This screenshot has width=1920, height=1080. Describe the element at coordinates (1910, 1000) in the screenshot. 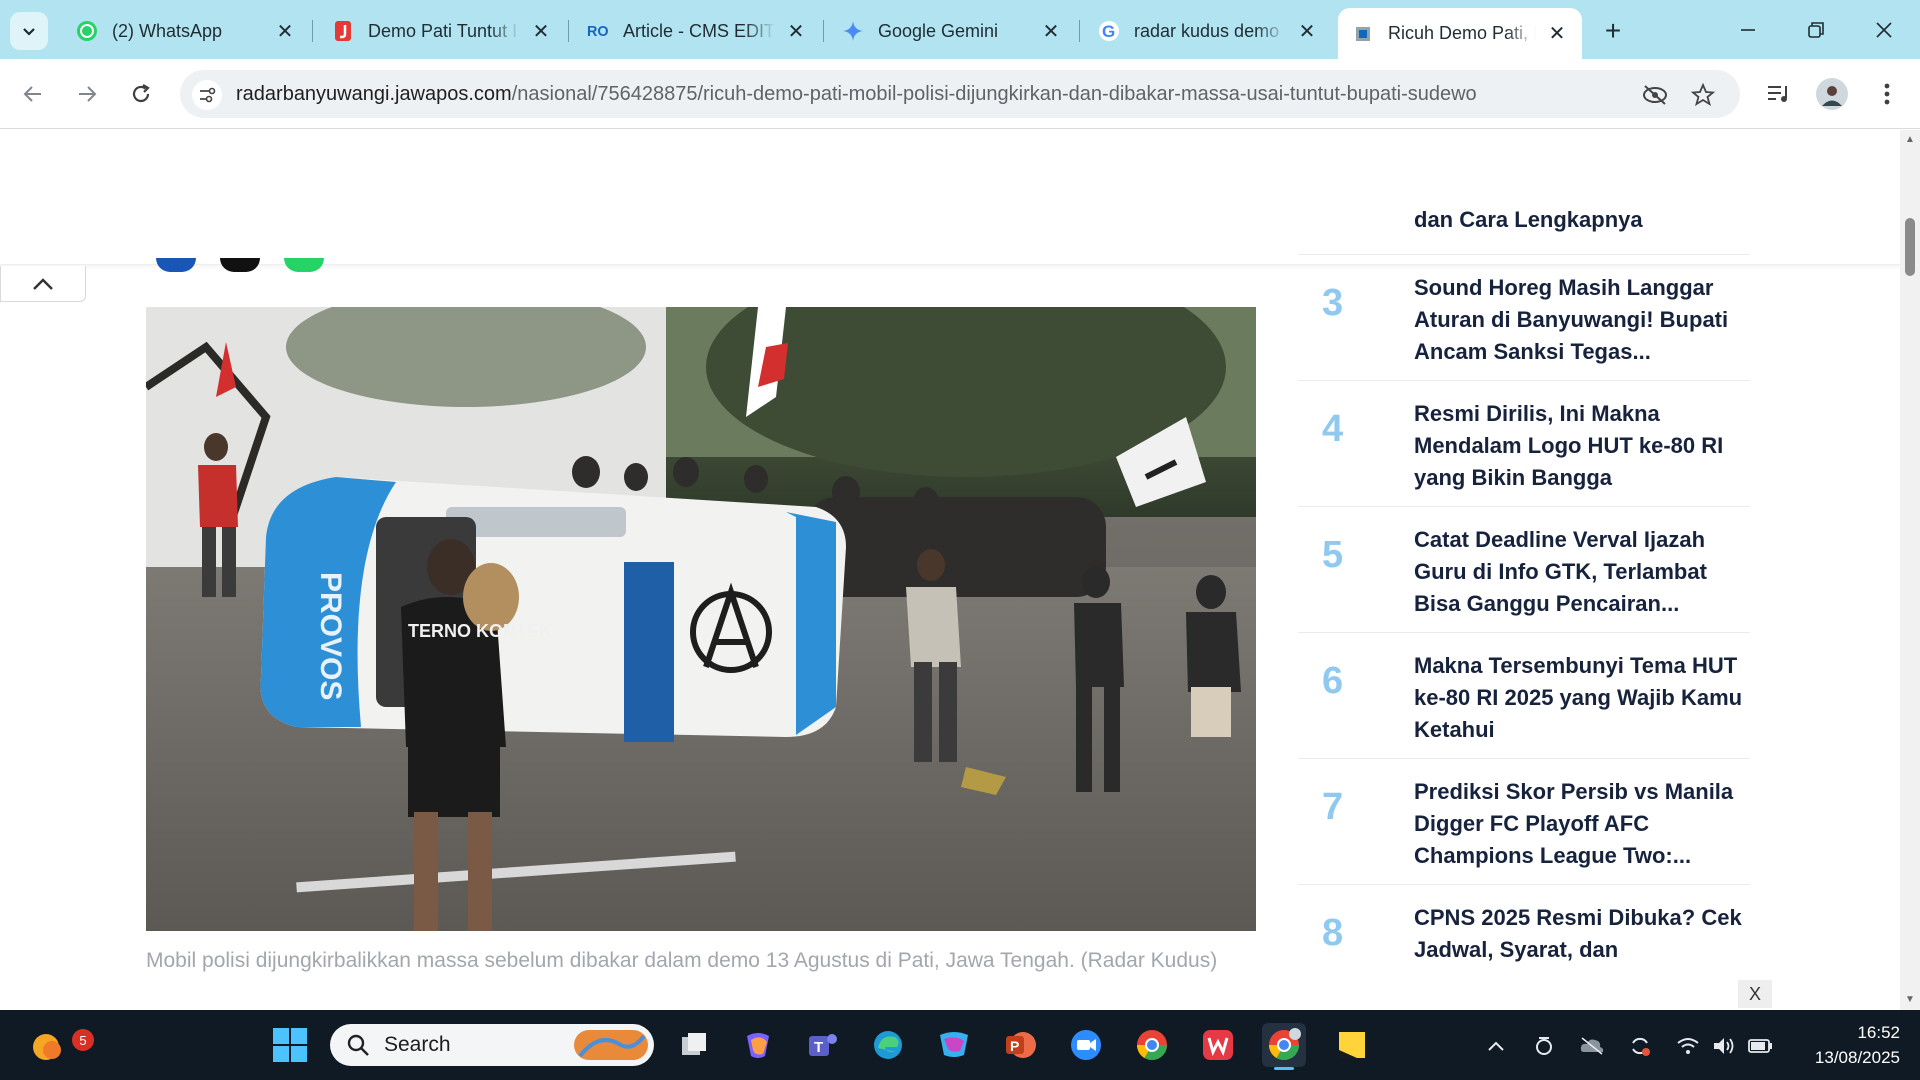

I see `scroll-down-icon: ▼` at that location.